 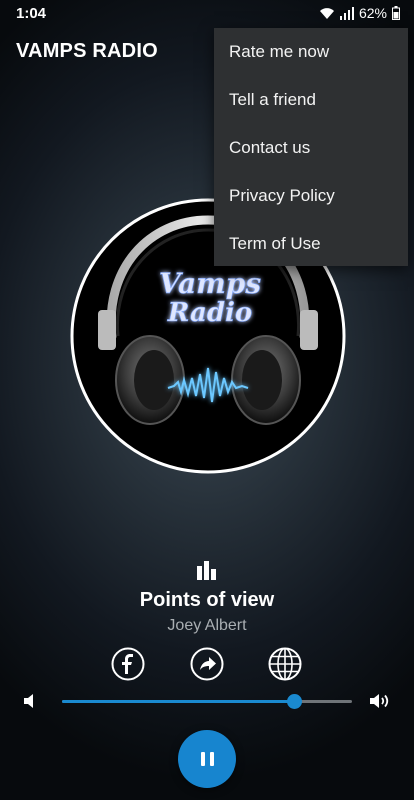 I want to click on menu-item-terms: Term of Use, so click(x=311, y=244).